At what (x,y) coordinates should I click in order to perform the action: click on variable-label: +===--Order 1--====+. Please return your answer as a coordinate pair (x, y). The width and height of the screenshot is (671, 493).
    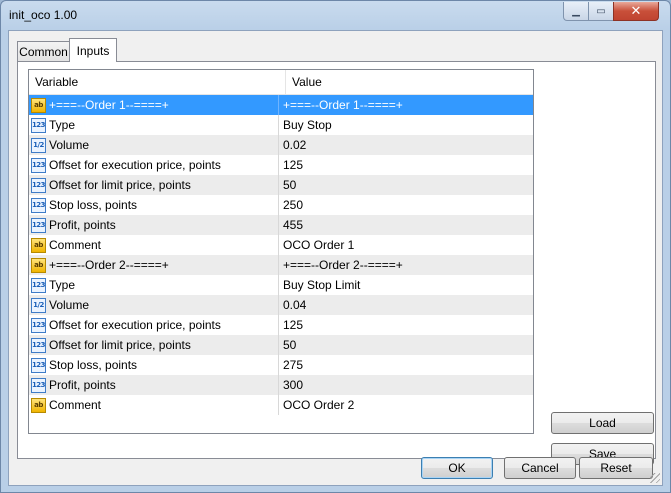
    Looking at the image, I should click on (109, 105).